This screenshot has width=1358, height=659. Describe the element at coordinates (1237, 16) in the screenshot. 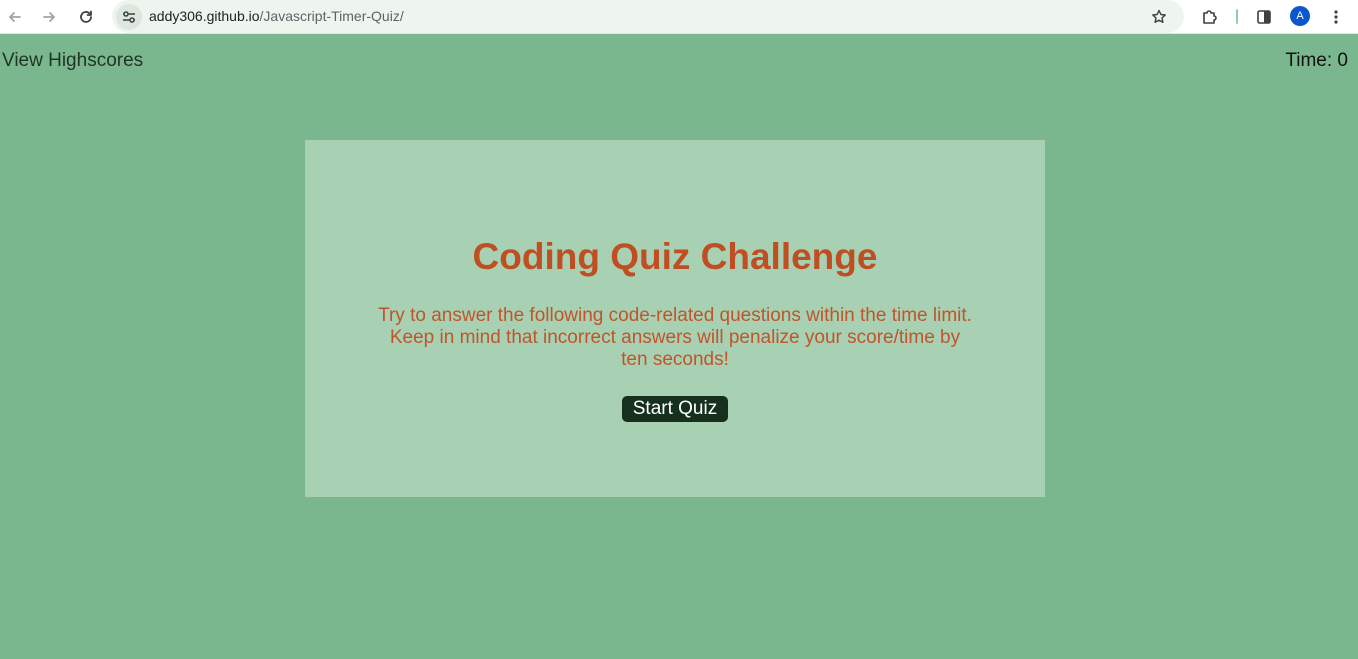

I see `toolbar-divider` at that location.